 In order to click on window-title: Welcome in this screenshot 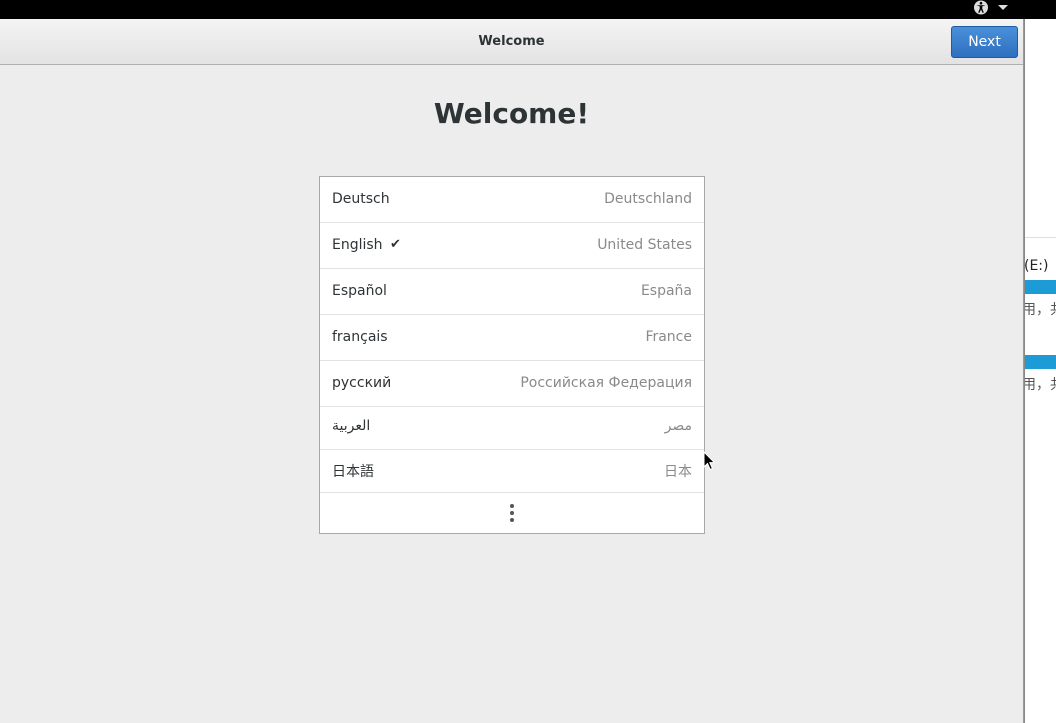, I will do `click(511, 41)`.